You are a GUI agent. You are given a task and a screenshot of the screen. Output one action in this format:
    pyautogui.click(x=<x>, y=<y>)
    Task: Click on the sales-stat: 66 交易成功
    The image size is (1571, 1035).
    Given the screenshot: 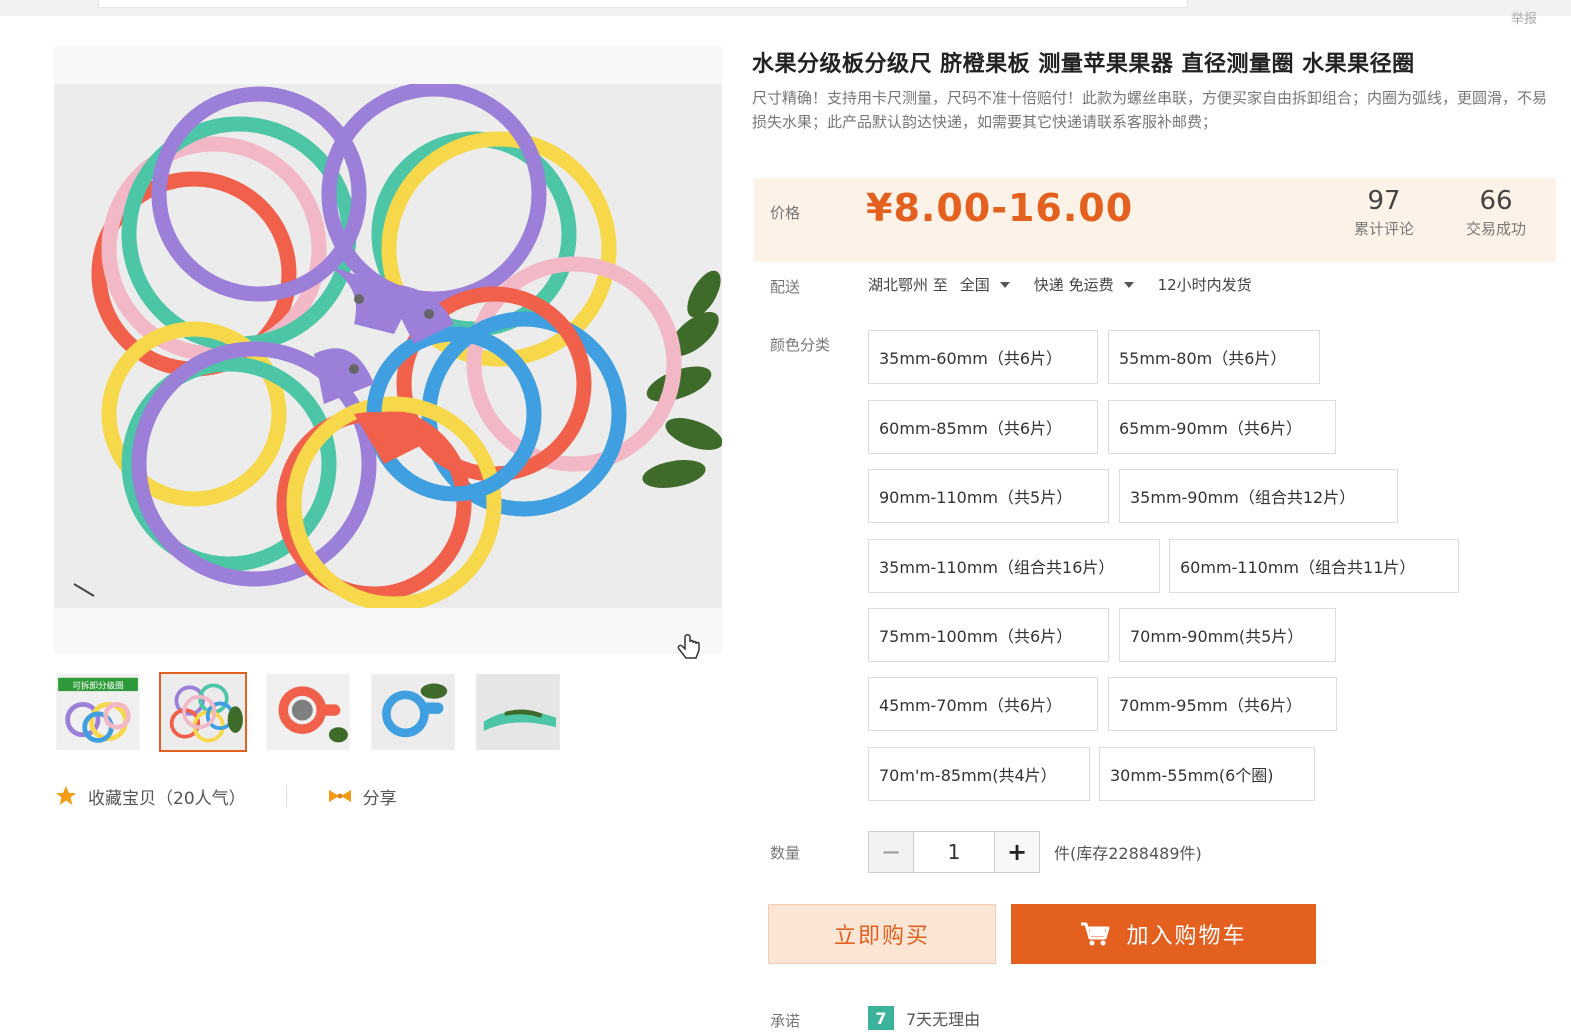 What is the action you would take?
    pyautogui.click(x=1496, y=212)
    